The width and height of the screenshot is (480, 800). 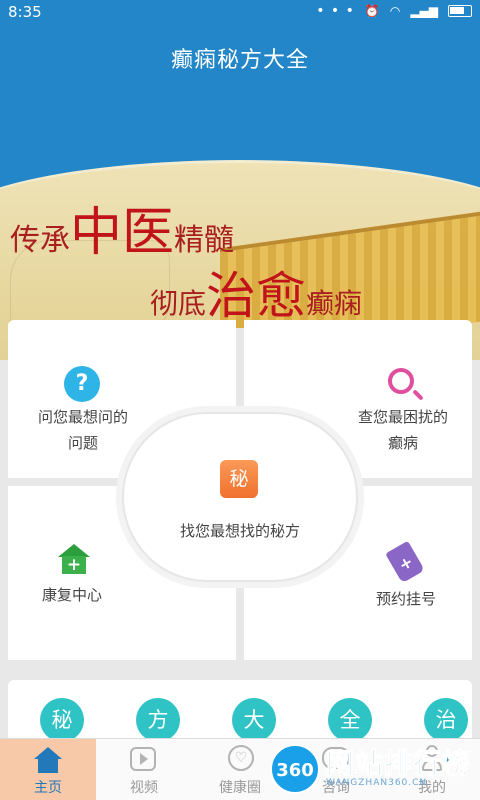 What do you see at coordinates (25, 12) in the screenshot?
I see `status-time: 8:35` at bounding box center [25, 12].